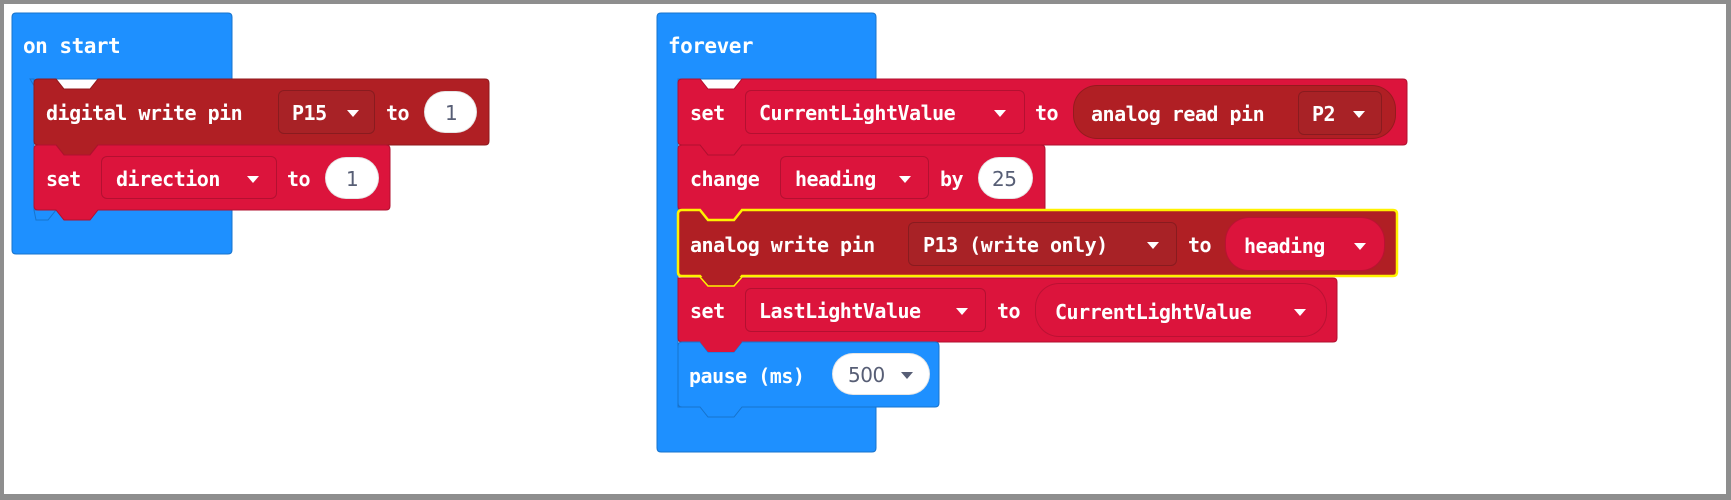 This screenshot has height=500, width=1731. Describe the element at coordinates (168, 179) in the screenshot. I see `variable-dropdown-value: direction` at that location.